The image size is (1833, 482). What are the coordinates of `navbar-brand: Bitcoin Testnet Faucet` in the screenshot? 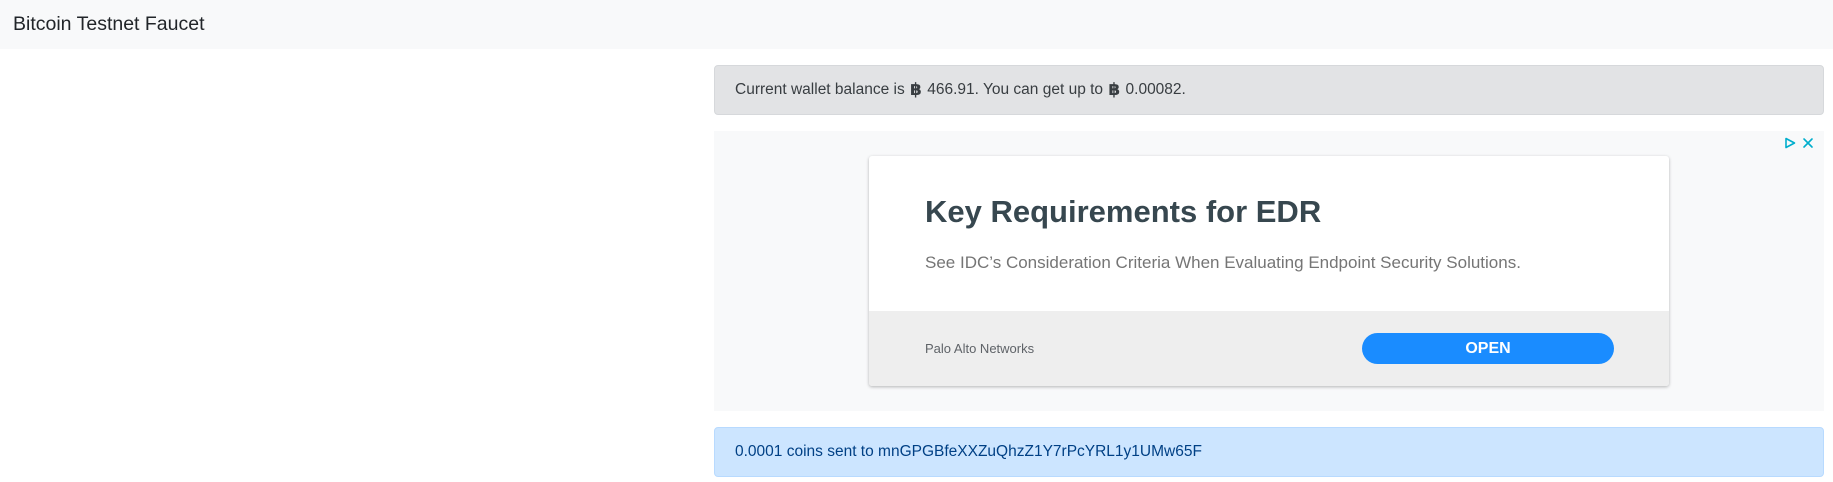 It's located at (109, 24).